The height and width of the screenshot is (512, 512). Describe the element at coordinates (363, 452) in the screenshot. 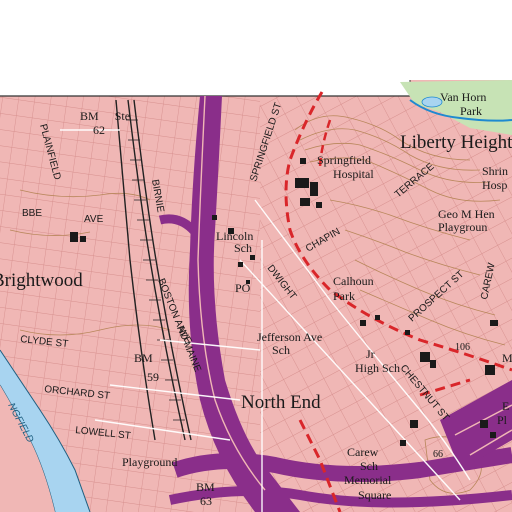

I see `carew-sch-label: Carew` at that location.